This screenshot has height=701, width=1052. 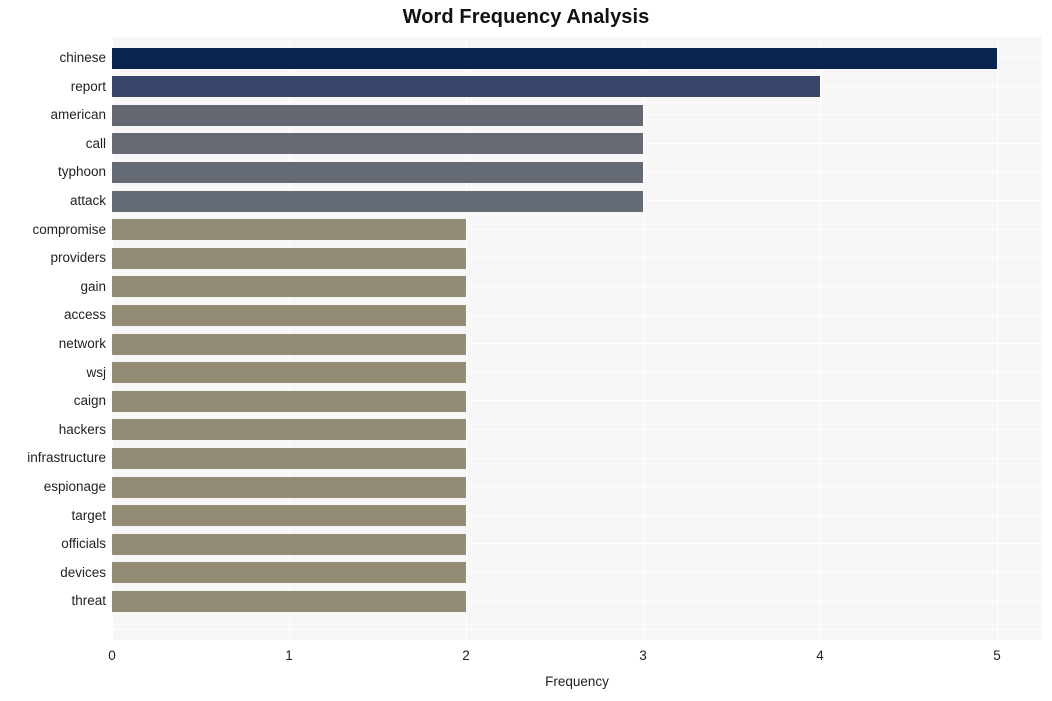 I want to click on x-axis-title: Frequency, so click(x=577, y=681).